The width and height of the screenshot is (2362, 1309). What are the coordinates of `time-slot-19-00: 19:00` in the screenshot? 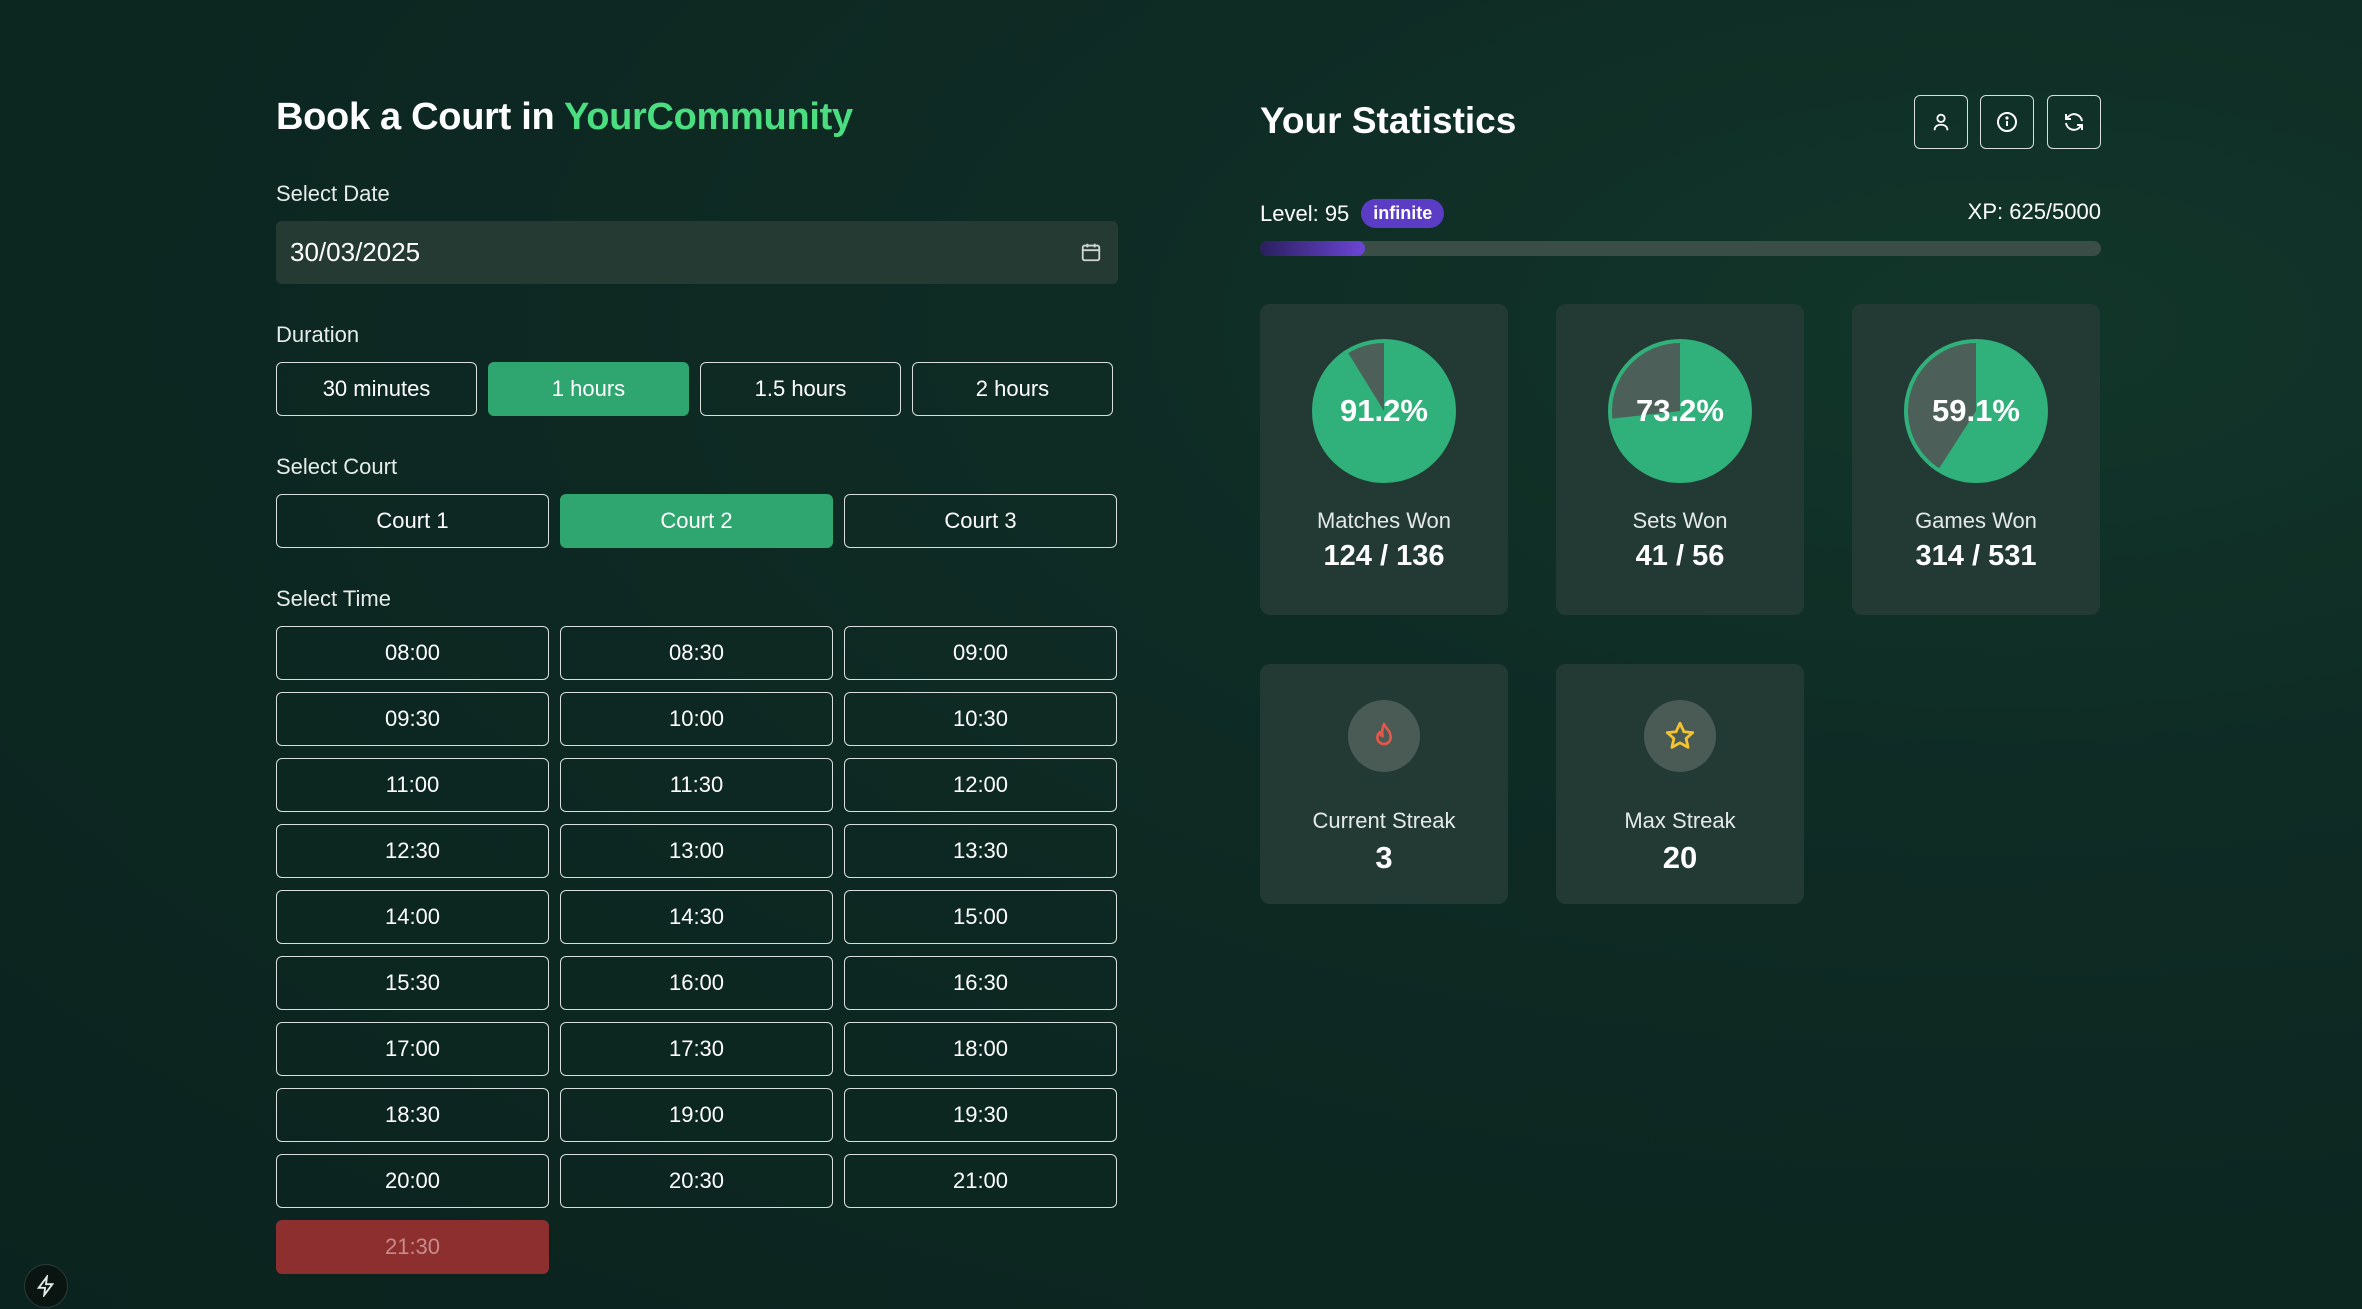 It's located at (696, 1115).